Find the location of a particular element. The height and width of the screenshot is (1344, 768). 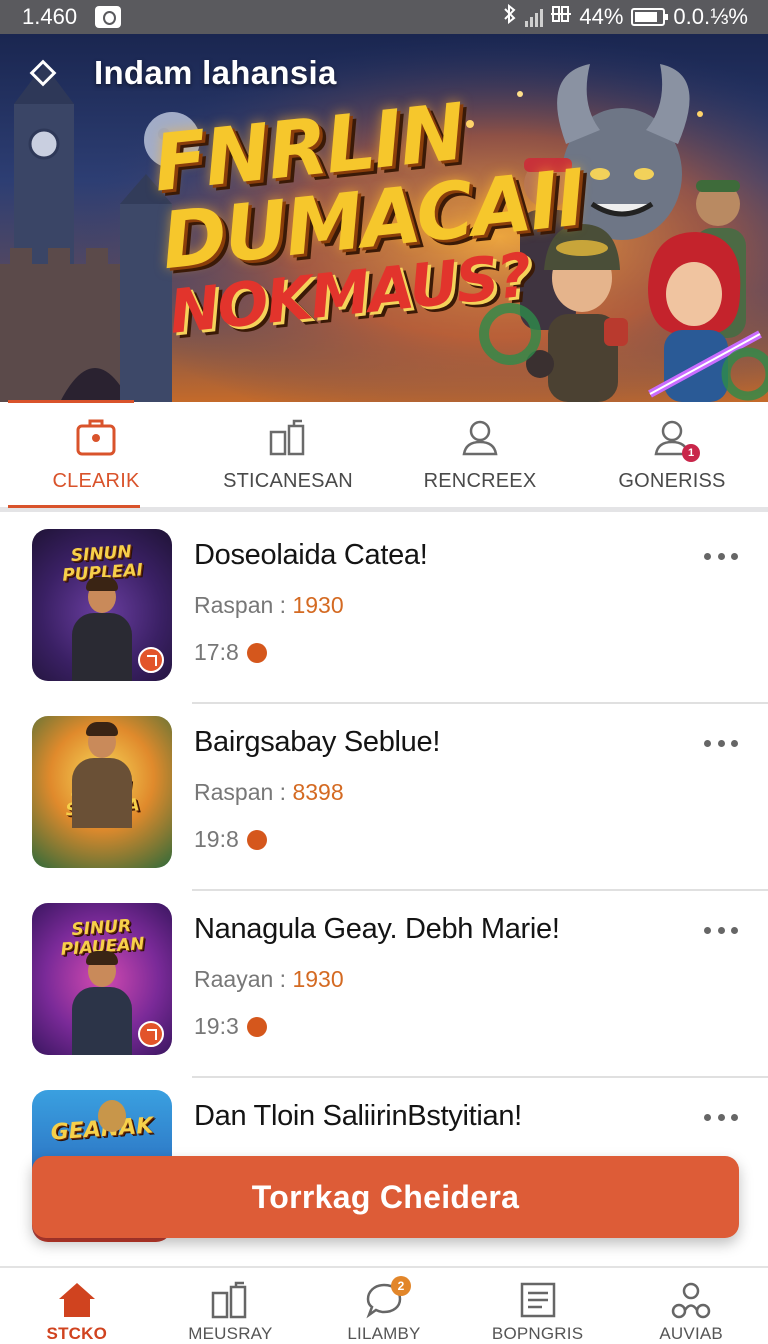

nav-item-auviab: AUVIAB is located at coordinates (691, 1306).